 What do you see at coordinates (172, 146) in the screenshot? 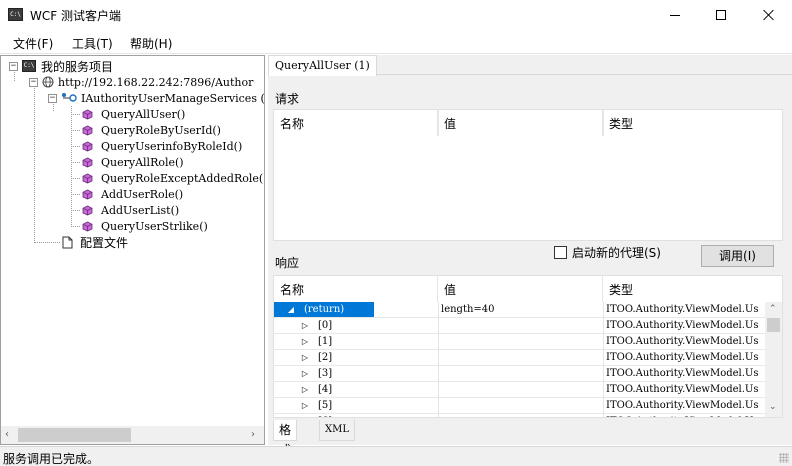
I see `tree-method-label: QueryUserinfoByRoleId()` at bounding box center [172, 146].